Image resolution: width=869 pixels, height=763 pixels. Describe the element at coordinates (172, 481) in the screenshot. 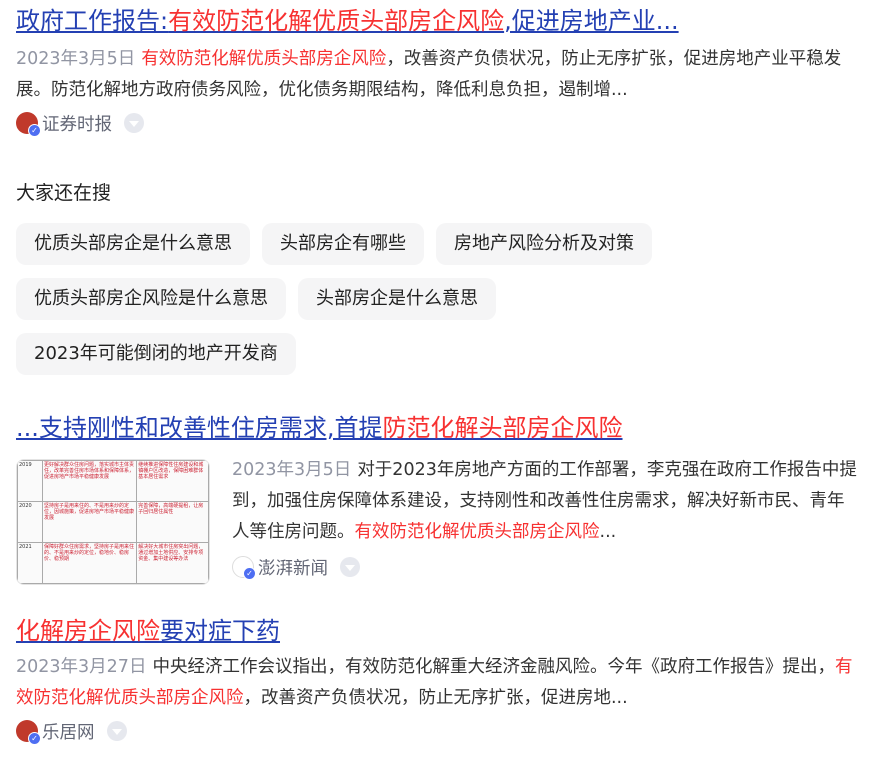

I see `table-cell: 继续推进保障性住房建设和城镇棚户区改造，保障困难群体基本居住需求` at that location.